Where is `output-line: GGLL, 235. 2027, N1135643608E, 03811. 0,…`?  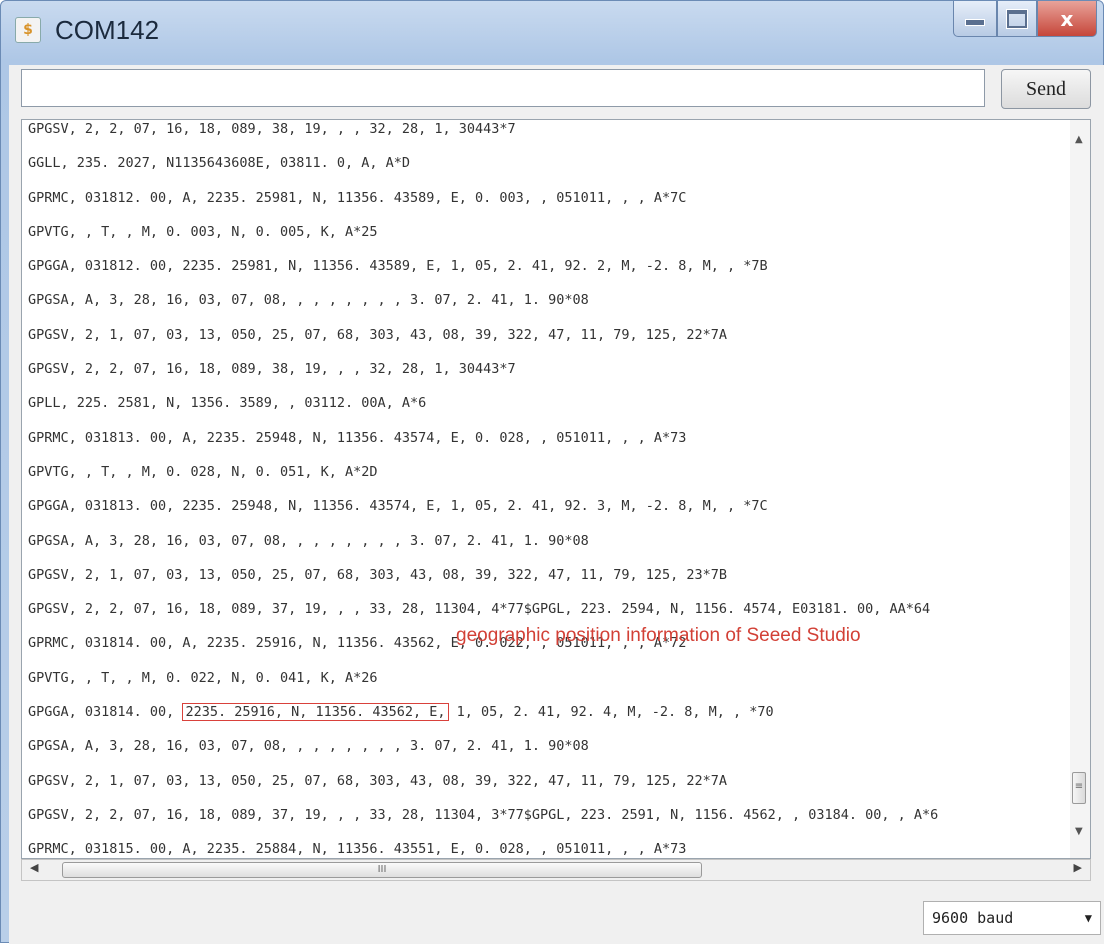
output-line: GGLL, 235. 2027, N1135643608E, 03811. 0,… is located at coordinates (219, 163).